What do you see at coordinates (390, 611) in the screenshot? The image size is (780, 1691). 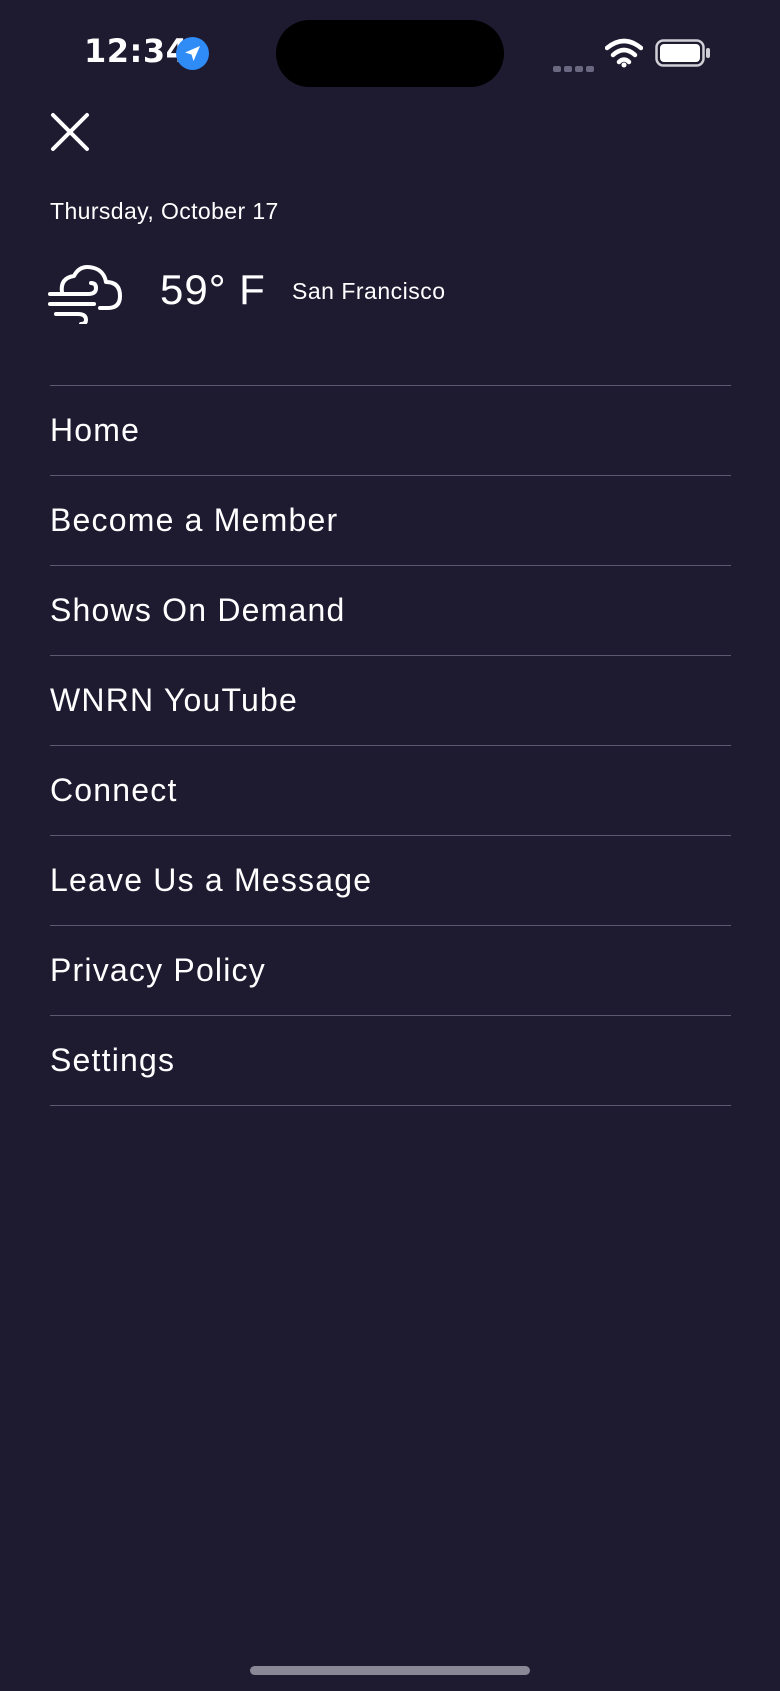 I see `menu-item-shows-on-demand: Shows On Demand` at bounding box center [390, 611].